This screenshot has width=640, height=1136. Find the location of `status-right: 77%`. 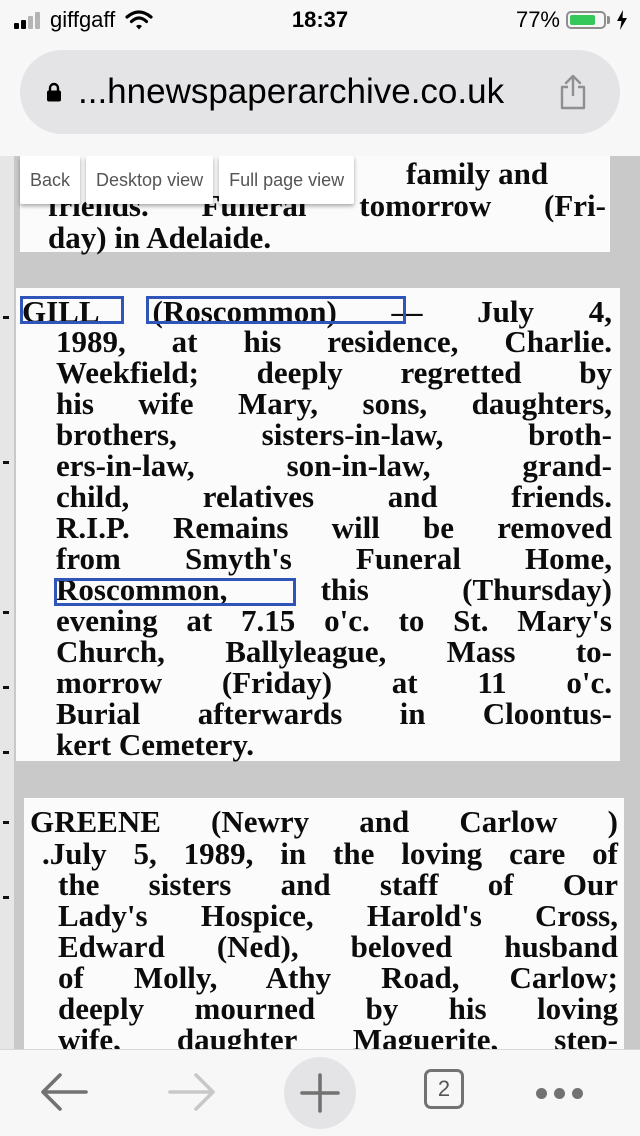

status-right: 77% is located at coordinates (572, 20).